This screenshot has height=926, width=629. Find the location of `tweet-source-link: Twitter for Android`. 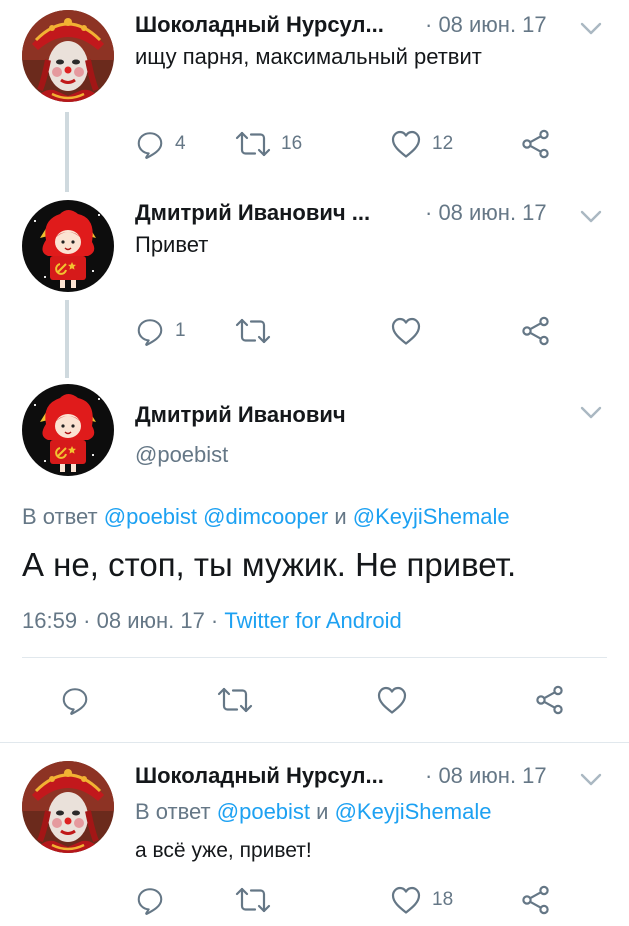

tweet-source-link: Twitter for Android is located at coordinates (312, 620).